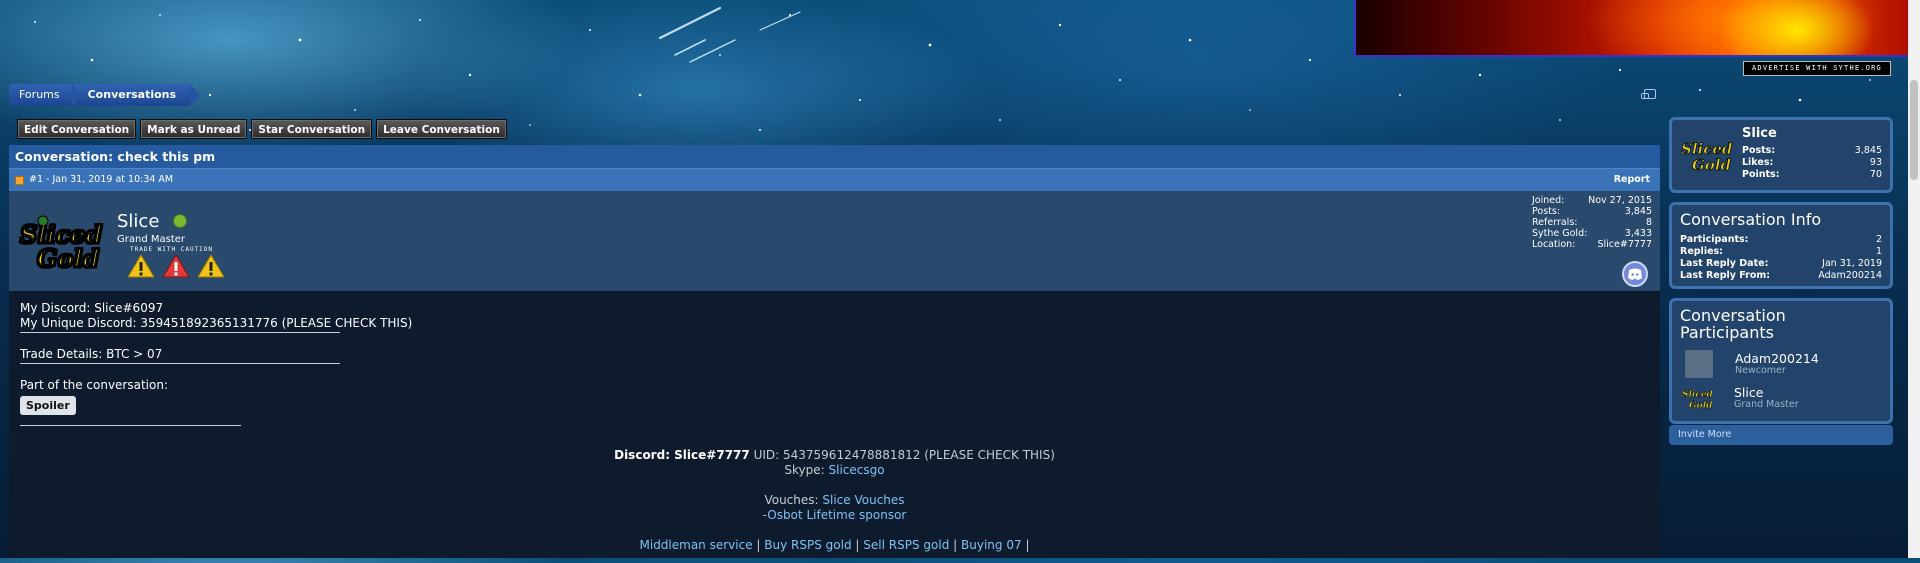 Image resolution: width=1920 pixels, height=563 pixels. Describe the element at coordinates (1781, 240) in the screenshot. I see `info-row: Participants: 2` at that location.